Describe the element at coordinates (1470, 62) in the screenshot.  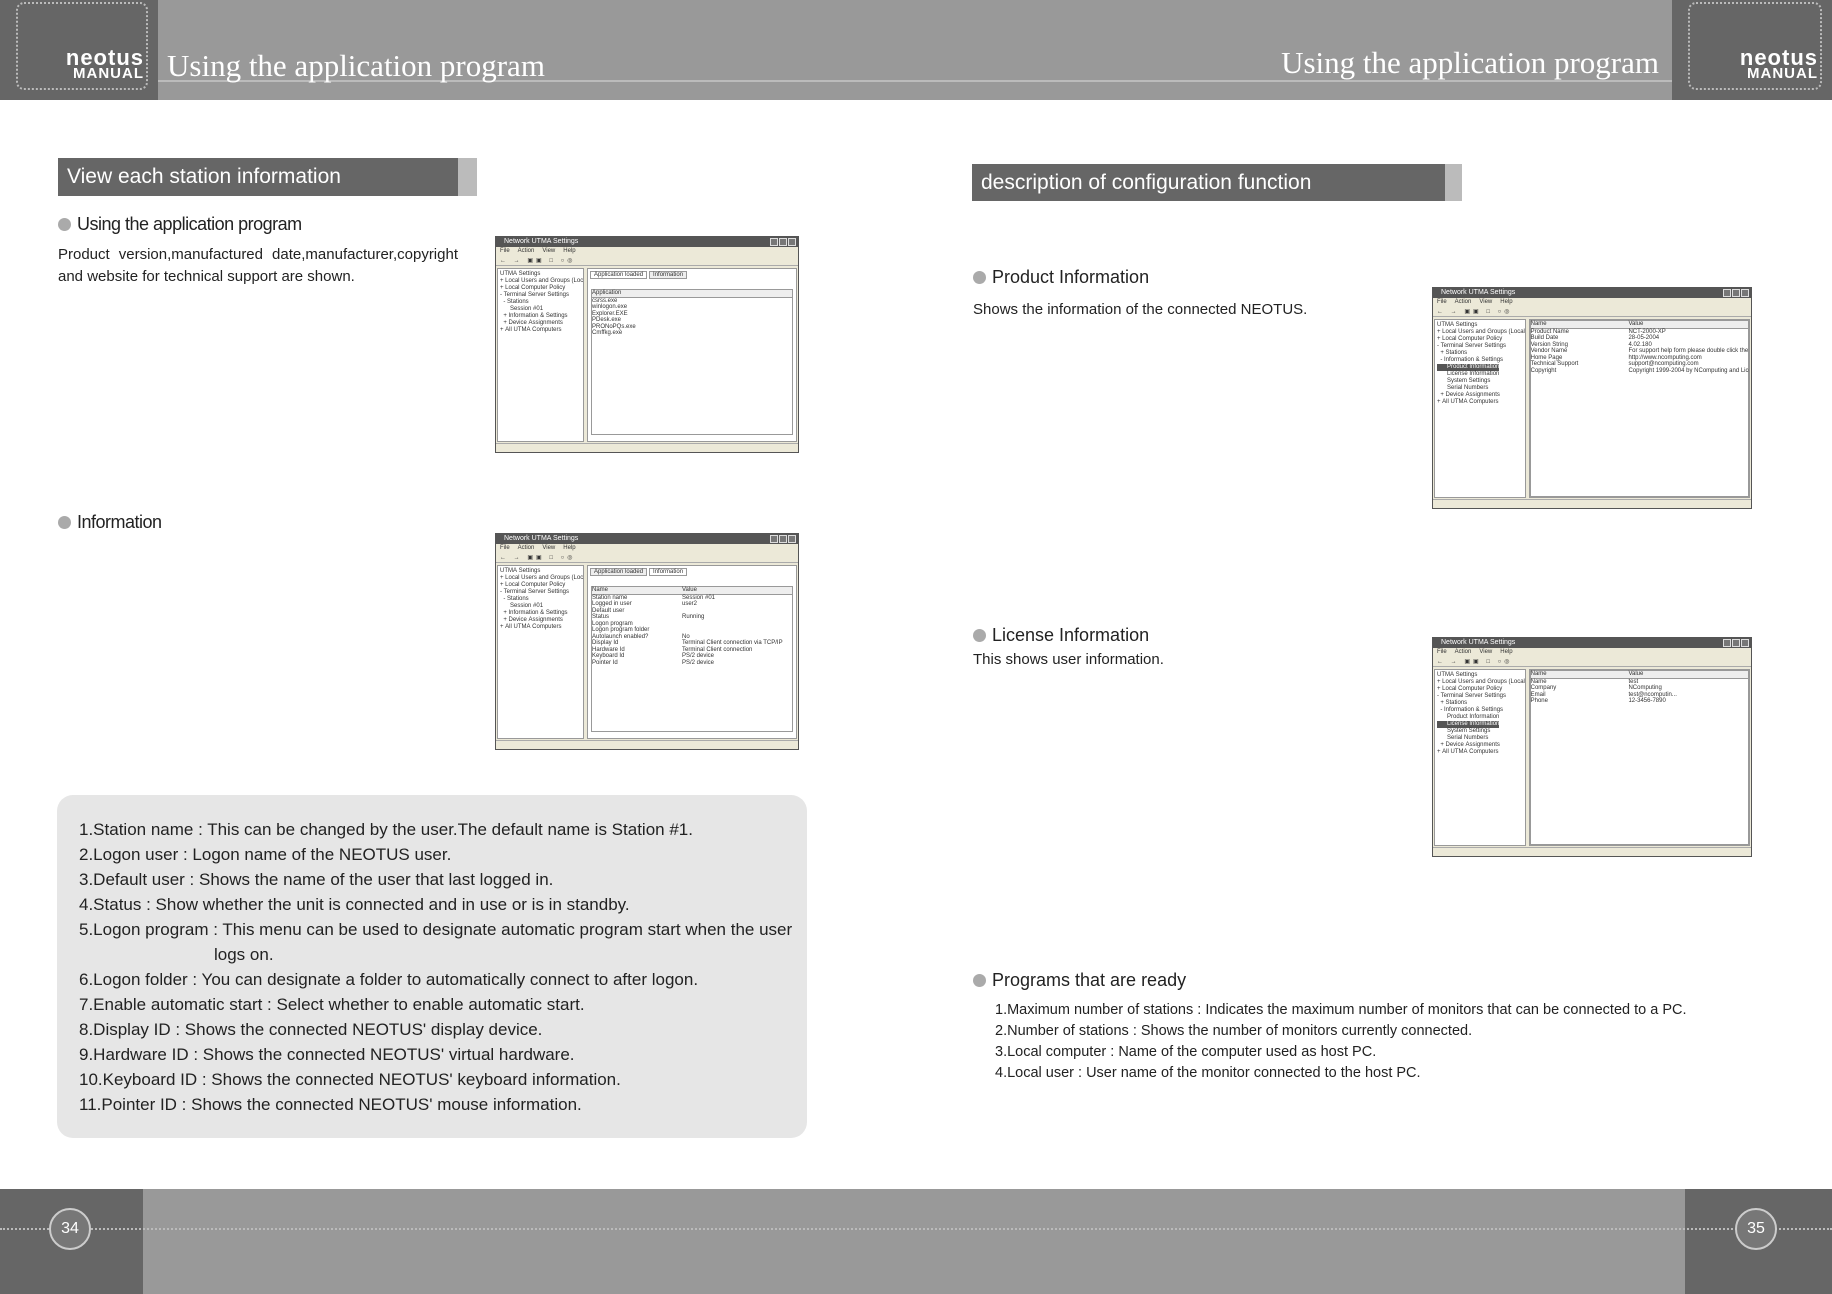
I see `header-title-right: Using the application program` at that location.